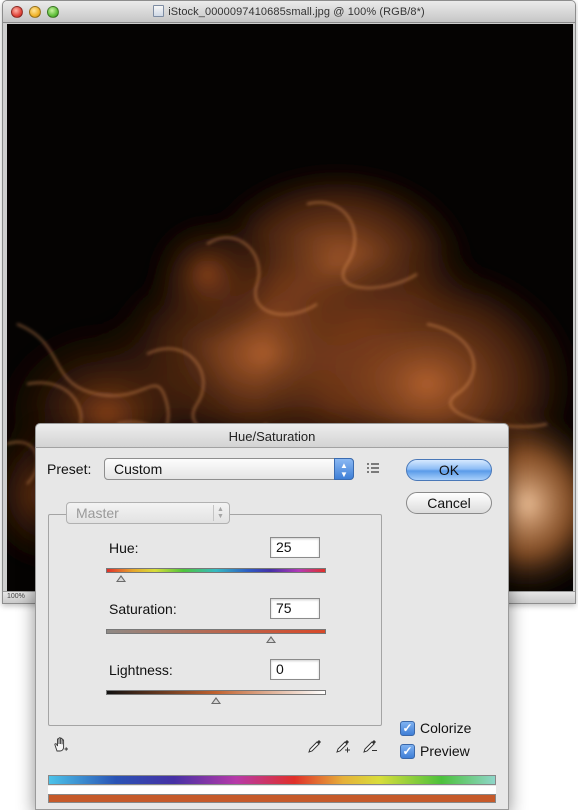 The height and width of the screenshot is (810, 578). I want to click on eyedropper-icon, so click(315, 746).